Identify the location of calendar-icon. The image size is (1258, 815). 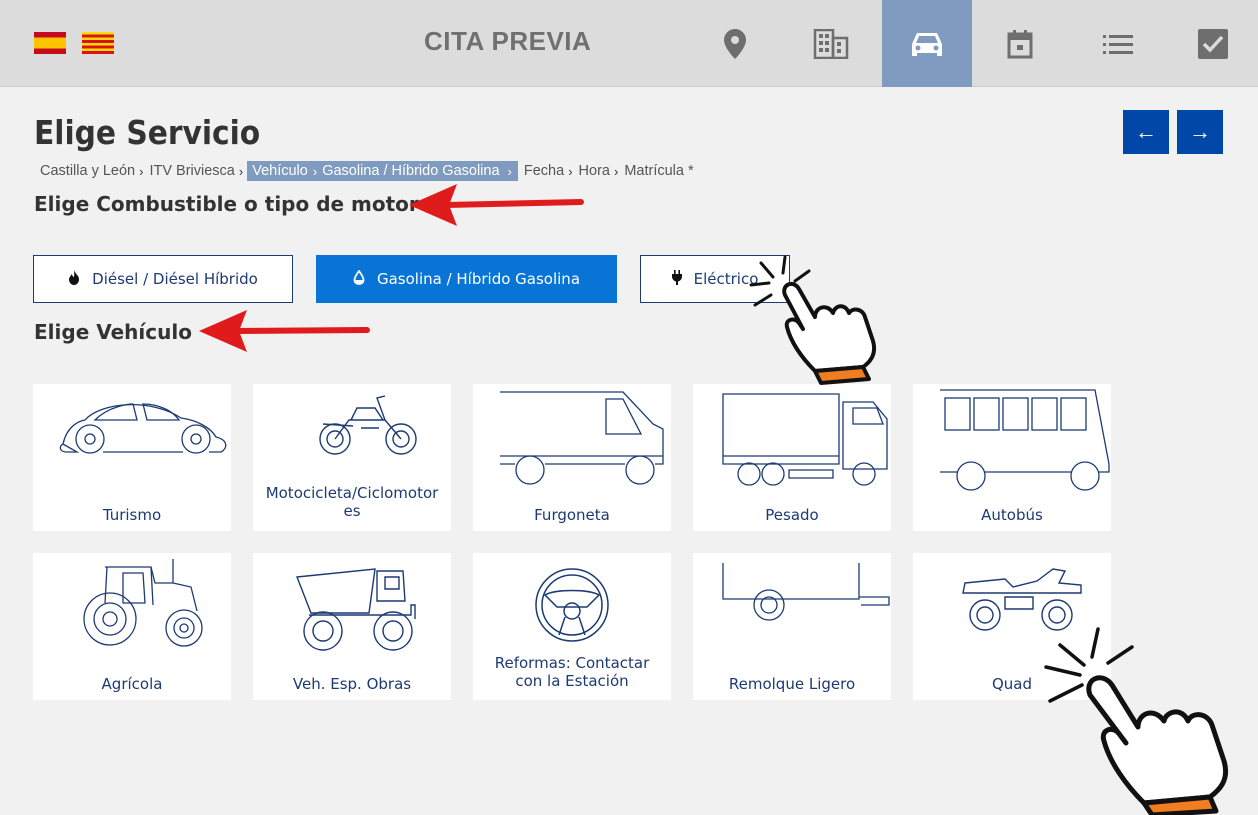
(1020, 43).